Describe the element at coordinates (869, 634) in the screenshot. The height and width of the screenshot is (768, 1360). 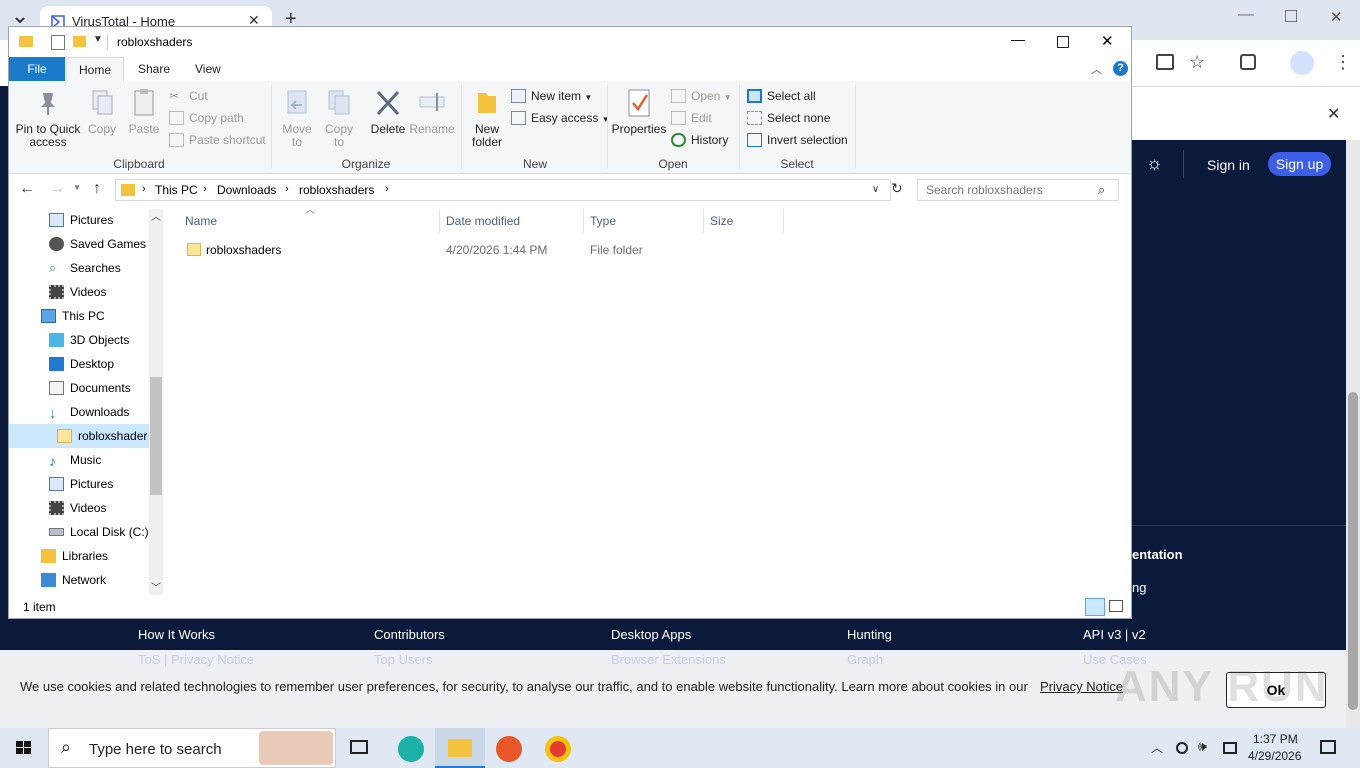
I see `footer-link: Hunting` at that location.